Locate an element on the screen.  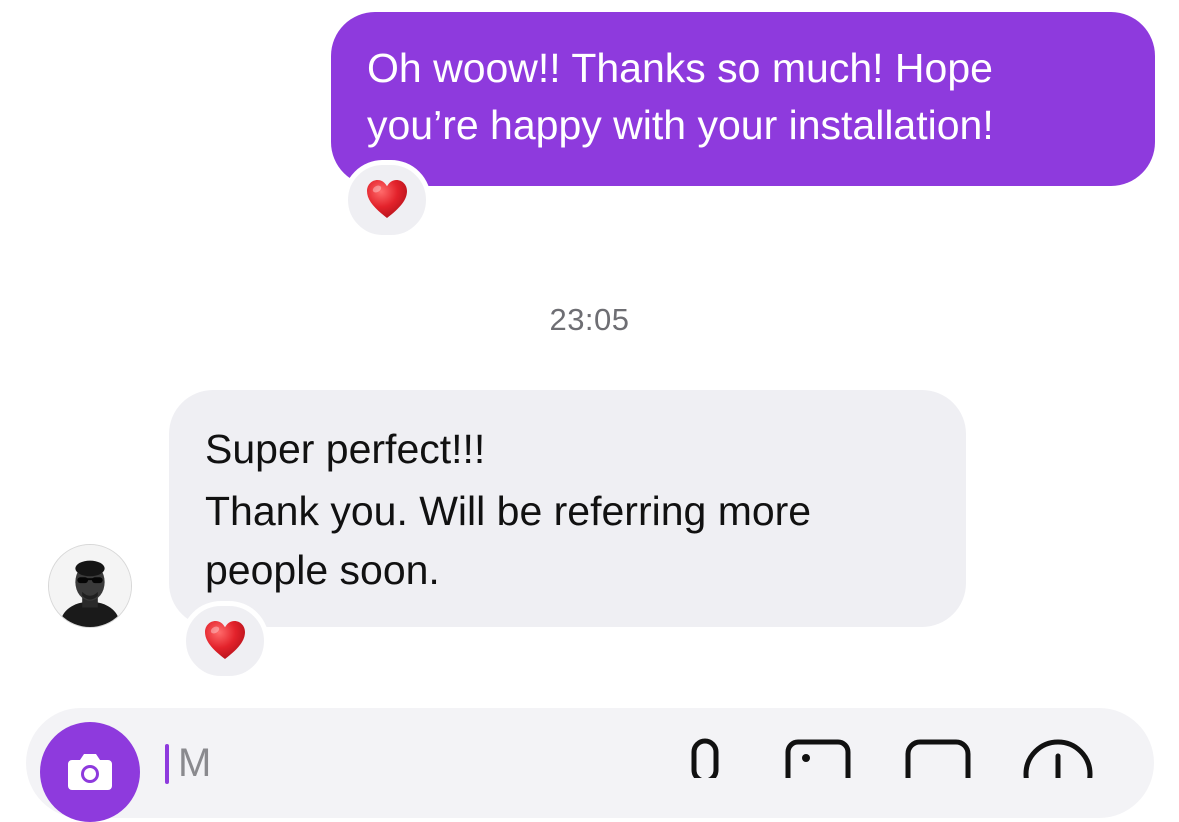
microphone-icon is located at coordinates (706, 758).